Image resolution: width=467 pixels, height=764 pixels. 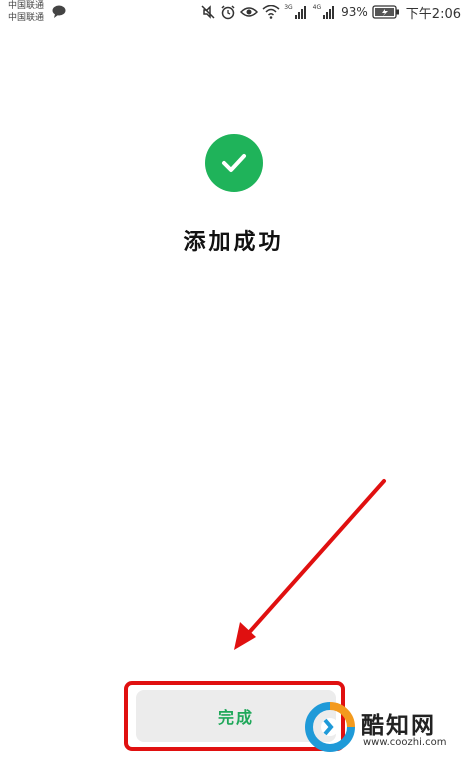 I want to click on success-check-icon, so click(x=234, y=163).